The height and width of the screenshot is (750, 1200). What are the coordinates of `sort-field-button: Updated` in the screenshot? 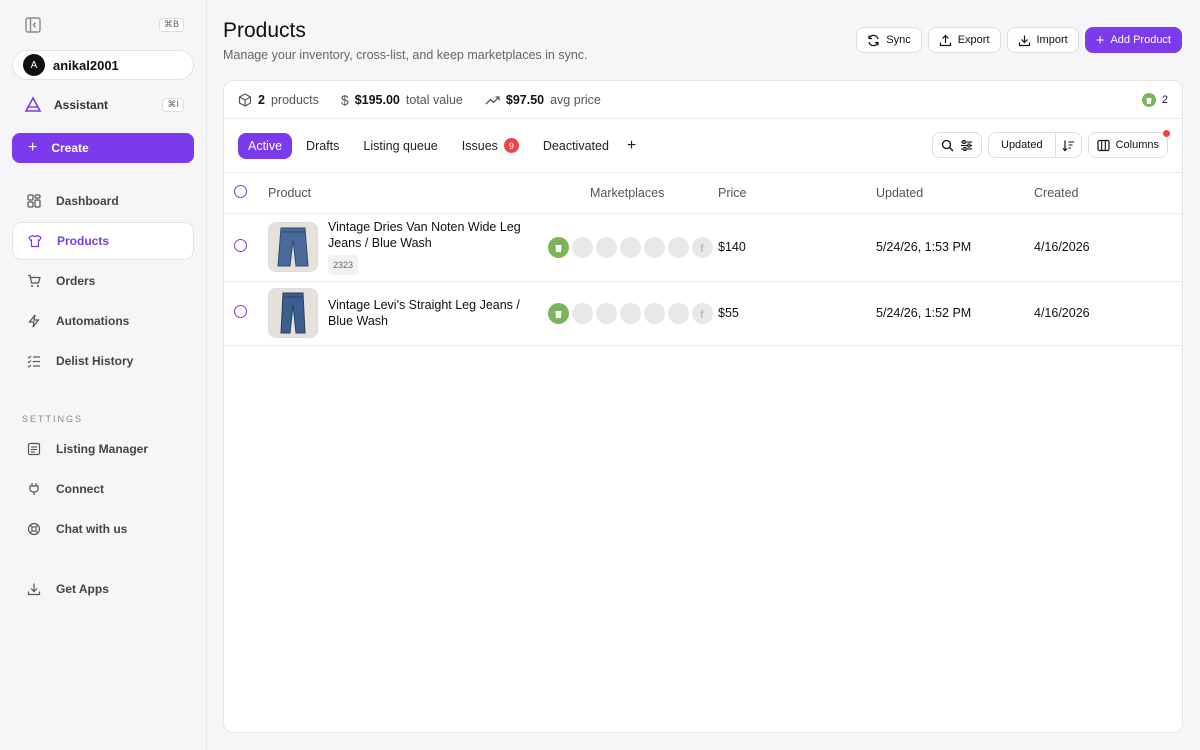 It's located at (1022, 145).